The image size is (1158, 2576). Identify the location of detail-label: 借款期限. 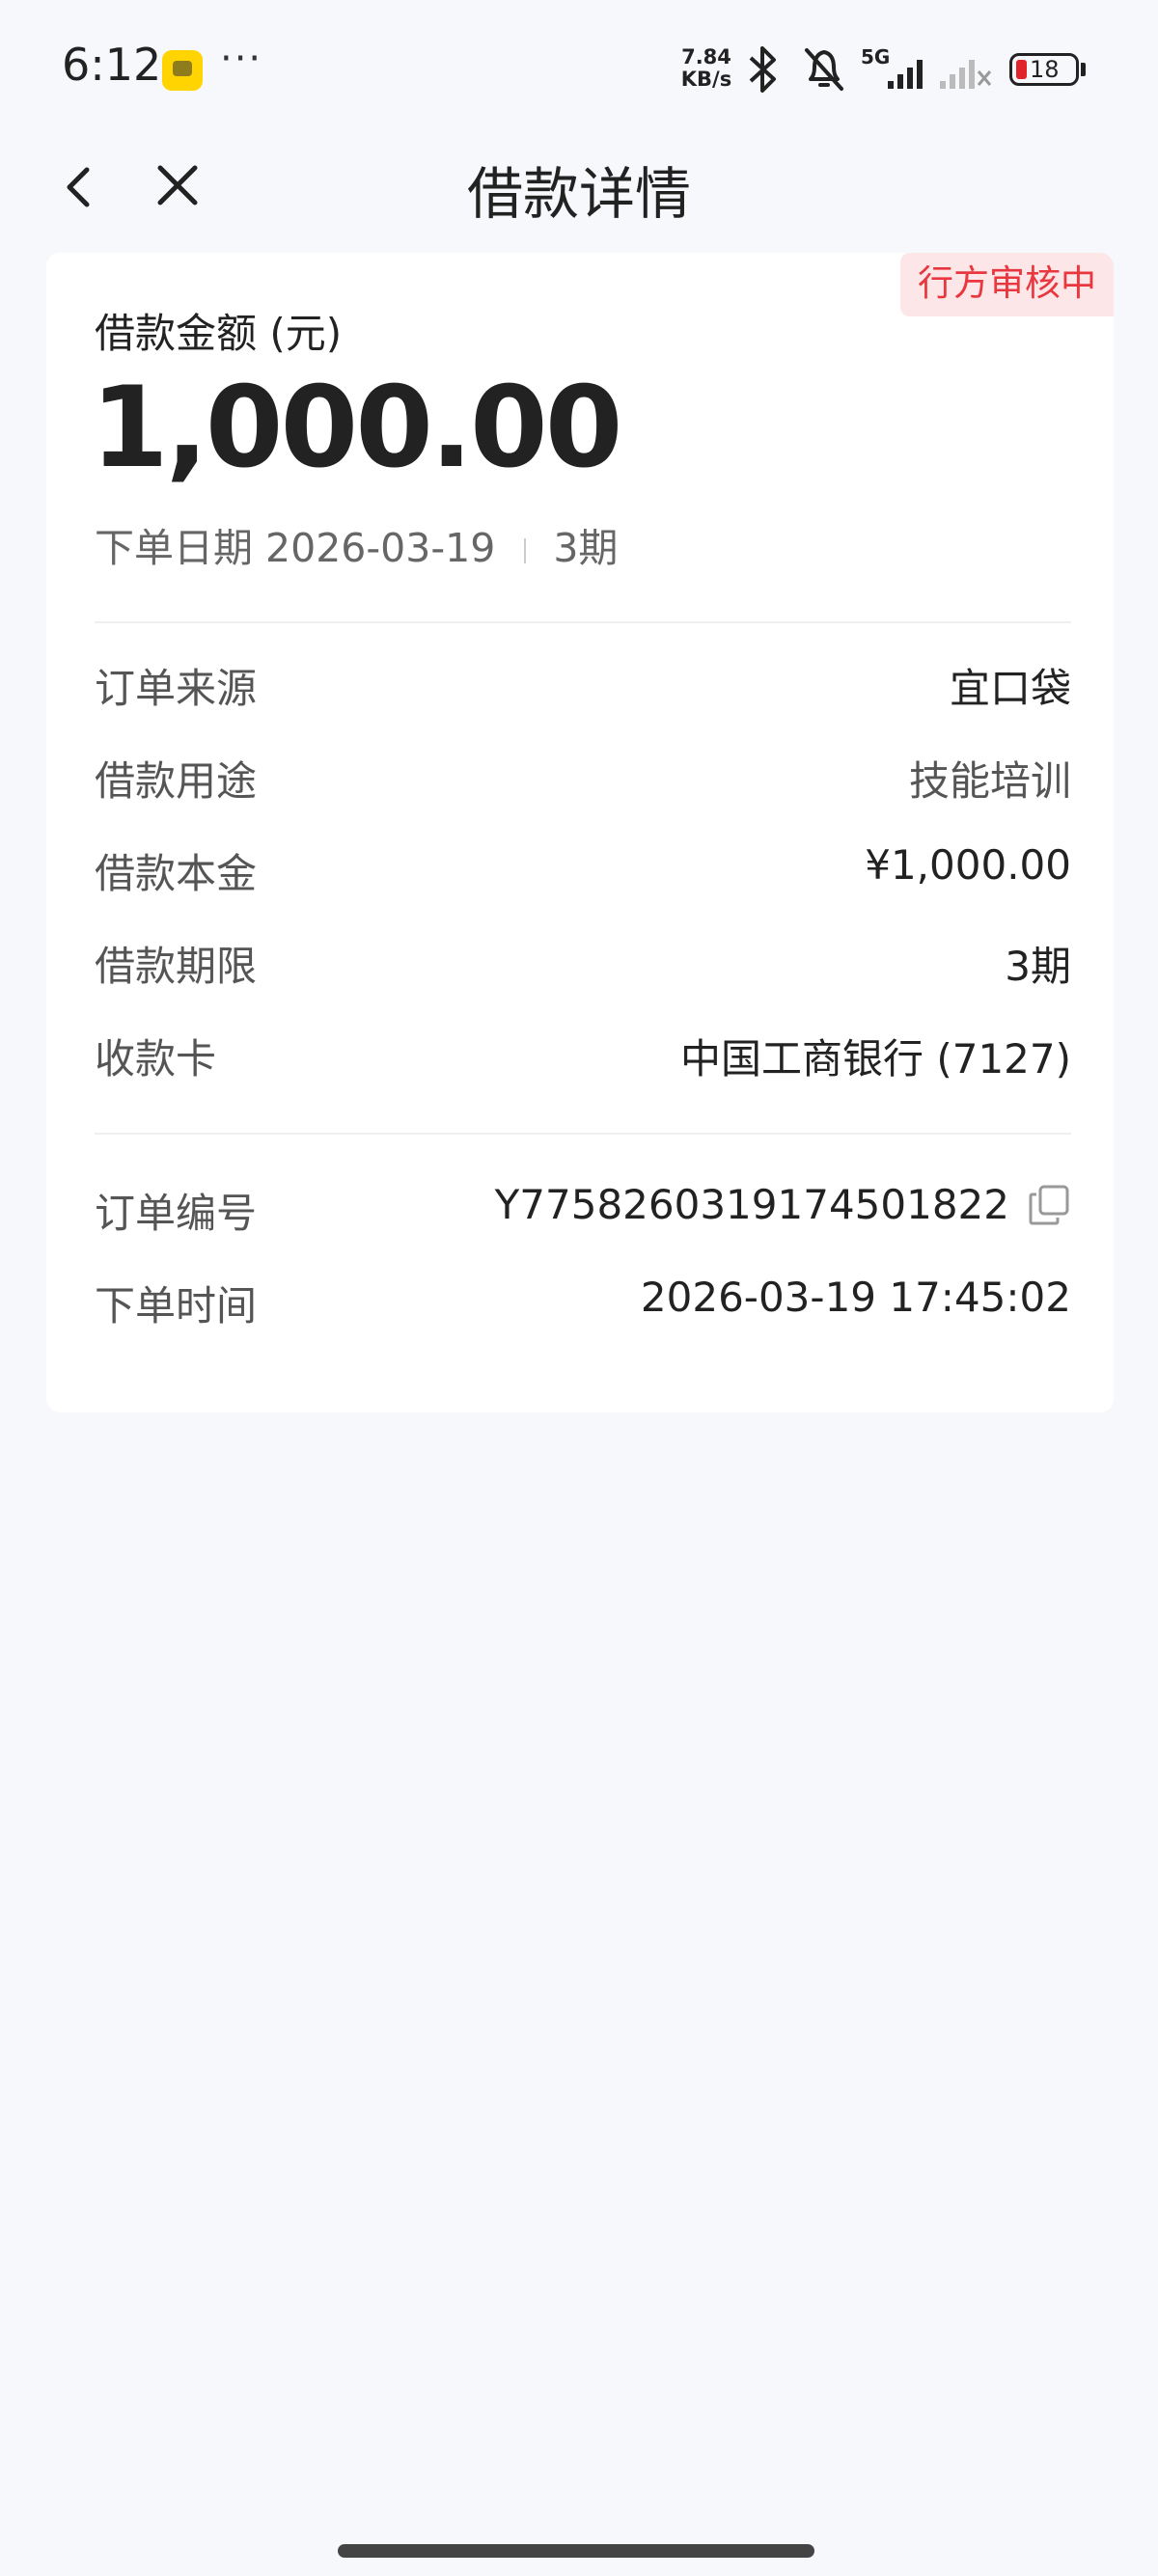
(176, 966).